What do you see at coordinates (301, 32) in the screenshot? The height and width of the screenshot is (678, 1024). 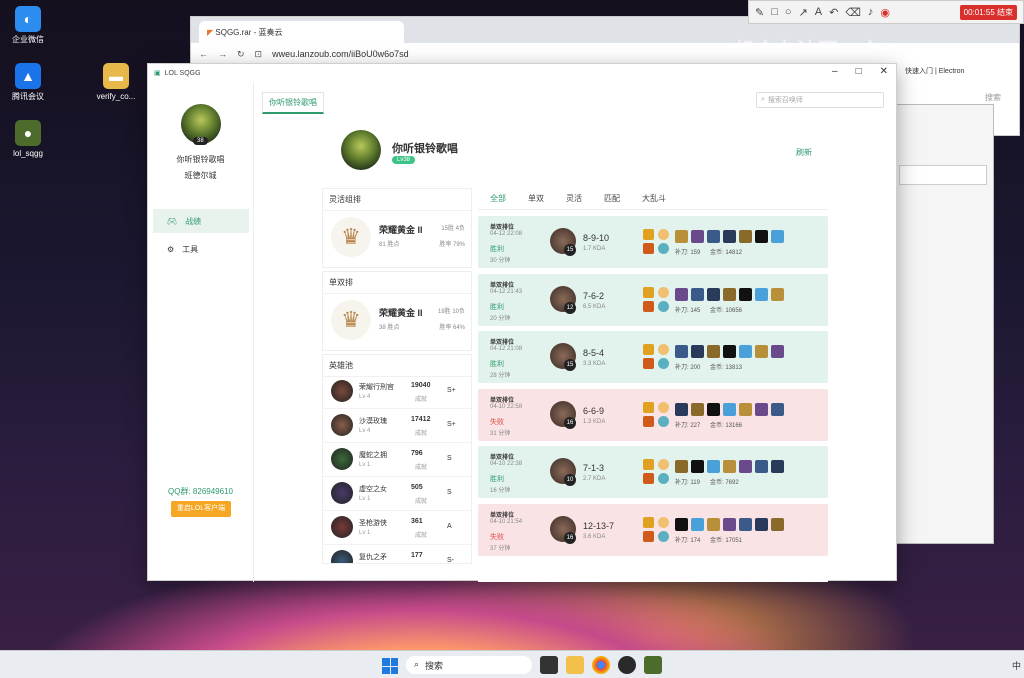 I see `browser-tab: ◤ SQGG.rar - 蓝奏云` at bounding box center [301, 32].